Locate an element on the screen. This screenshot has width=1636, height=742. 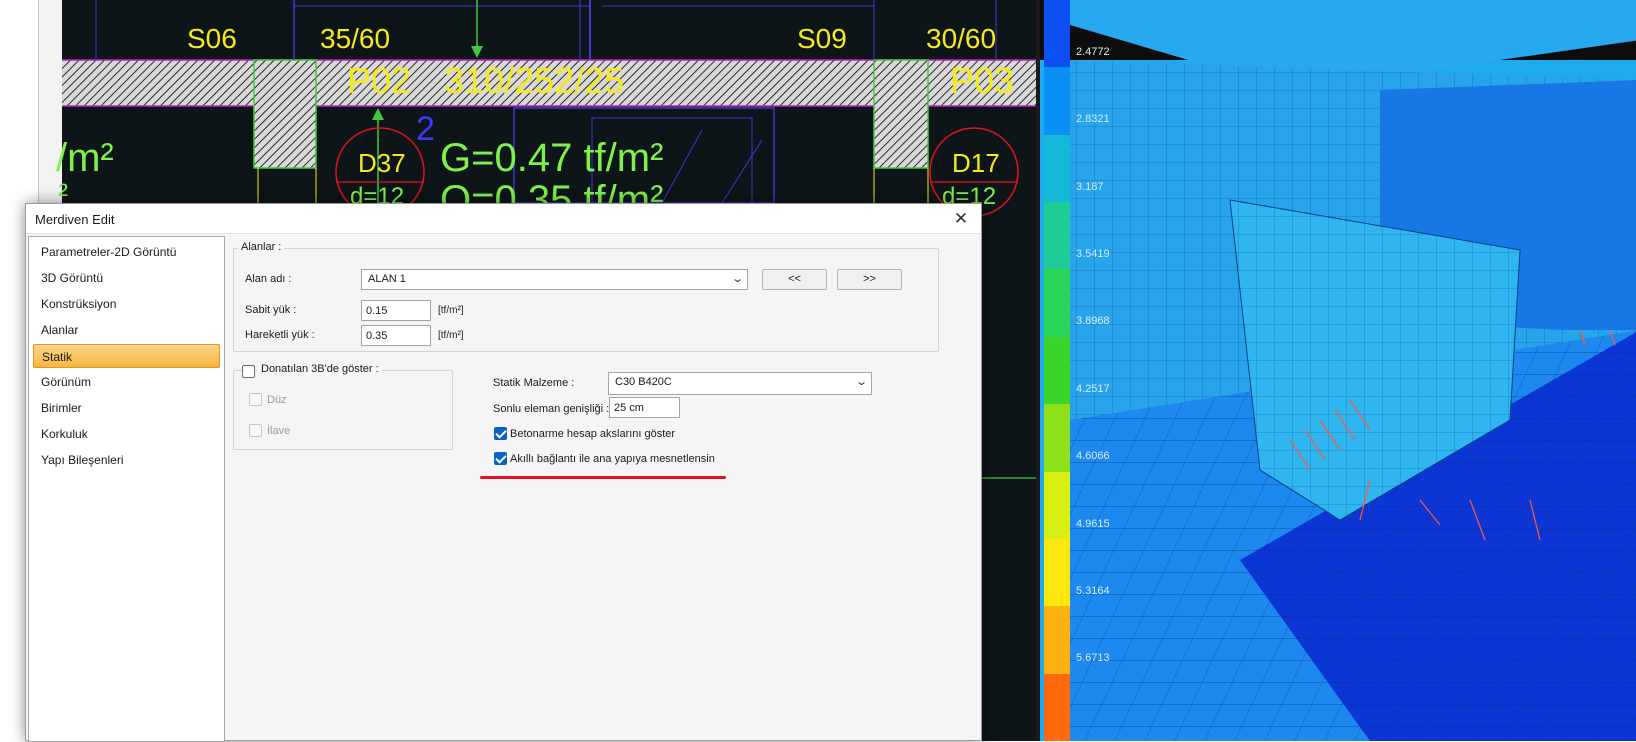
legend-value: 3.5419 is located at coordinates (1093, 254).